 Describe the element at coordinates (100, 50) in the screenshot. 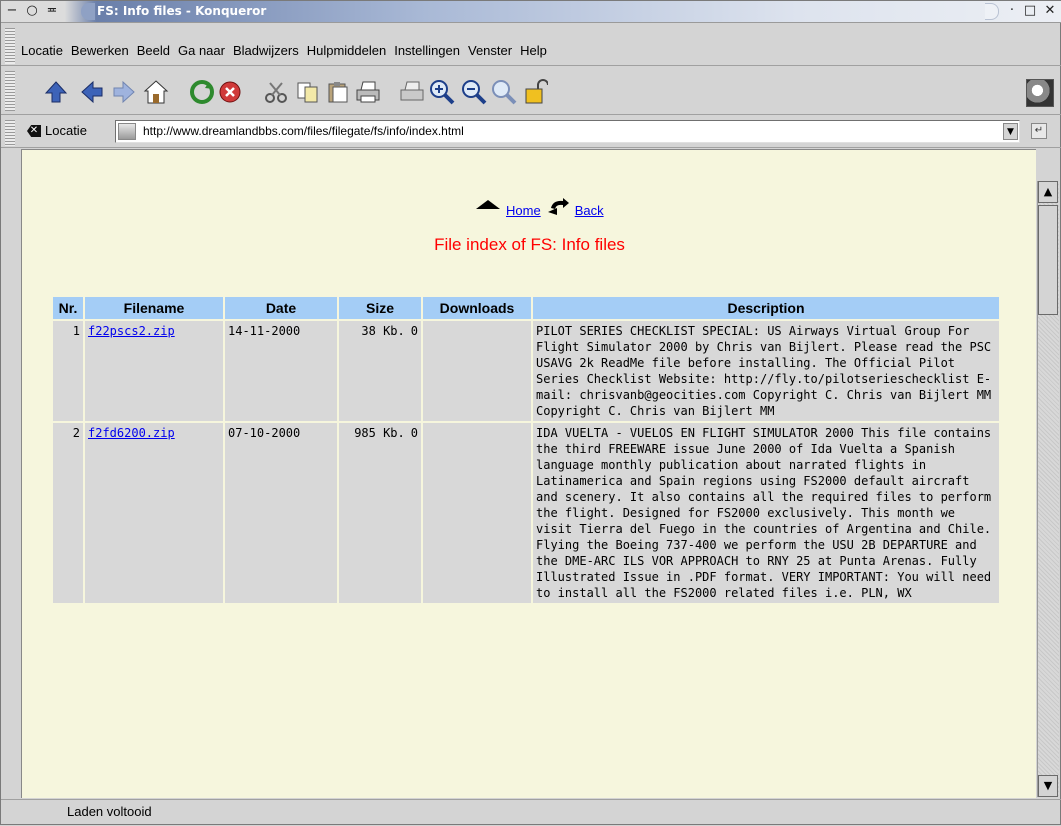

I see `menu-bewerken: Bewerken` at that location.